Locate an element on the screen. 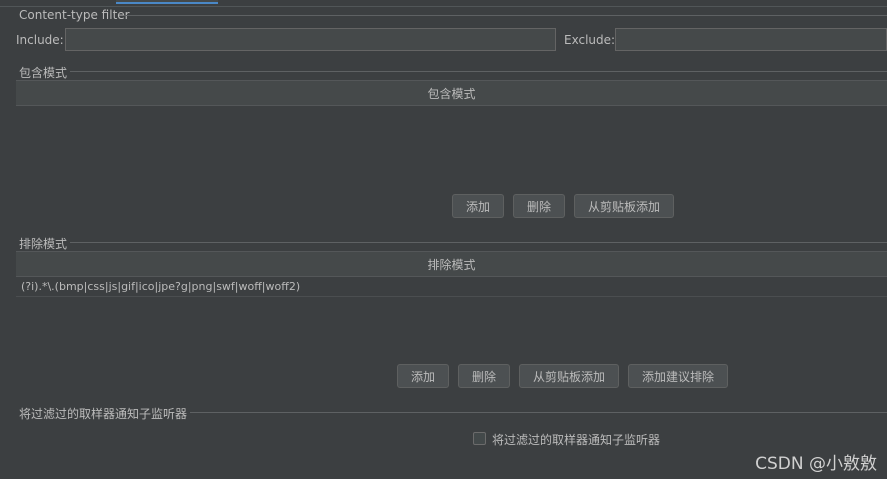  include-patterns-column-header: 包含模式 is located at coordinates (451, 93).